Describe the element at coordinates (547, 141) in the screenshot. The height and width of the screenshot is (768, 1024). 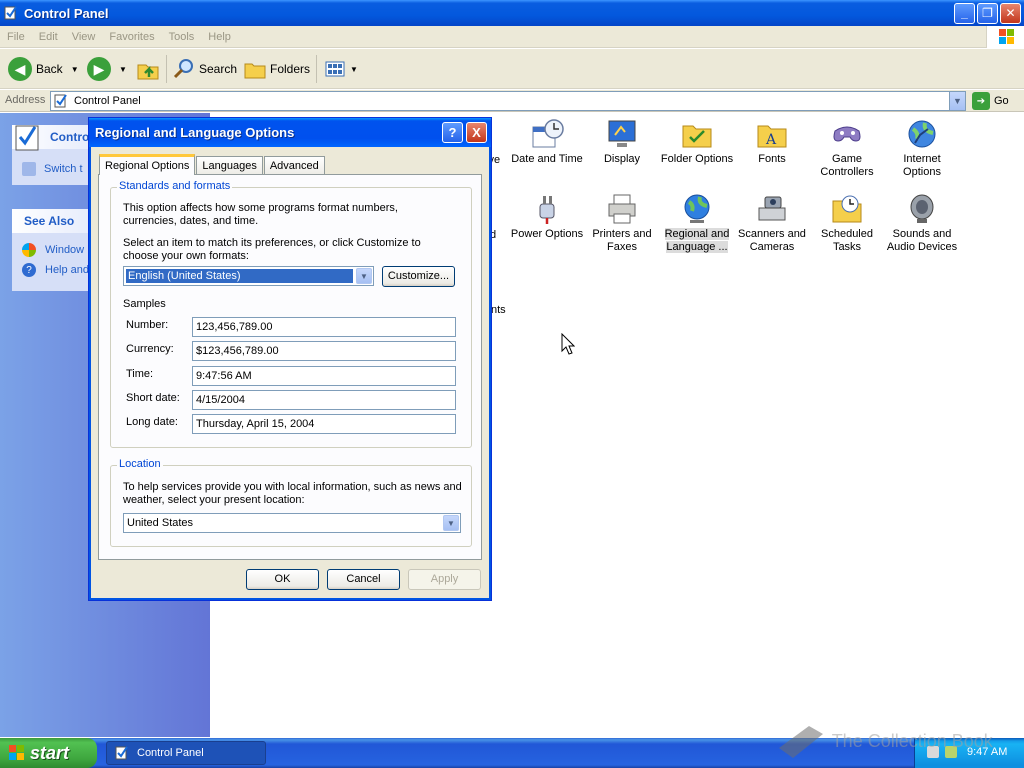
I see `date-and-time-item: Date and Time` at that location.